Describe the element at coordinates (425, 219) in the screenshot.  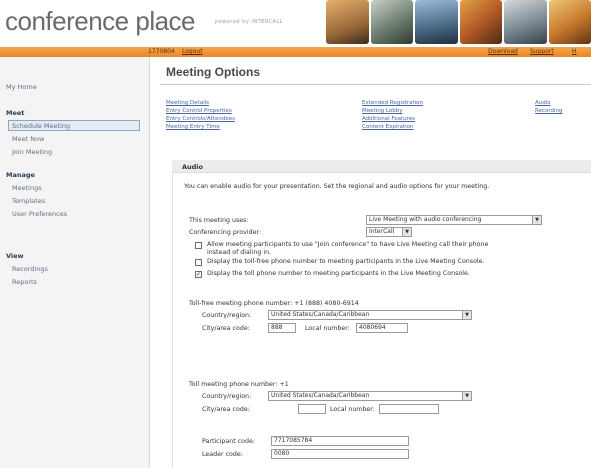
I see `meeting-uses-value: Live Meeting with audio conferencing` at that location.